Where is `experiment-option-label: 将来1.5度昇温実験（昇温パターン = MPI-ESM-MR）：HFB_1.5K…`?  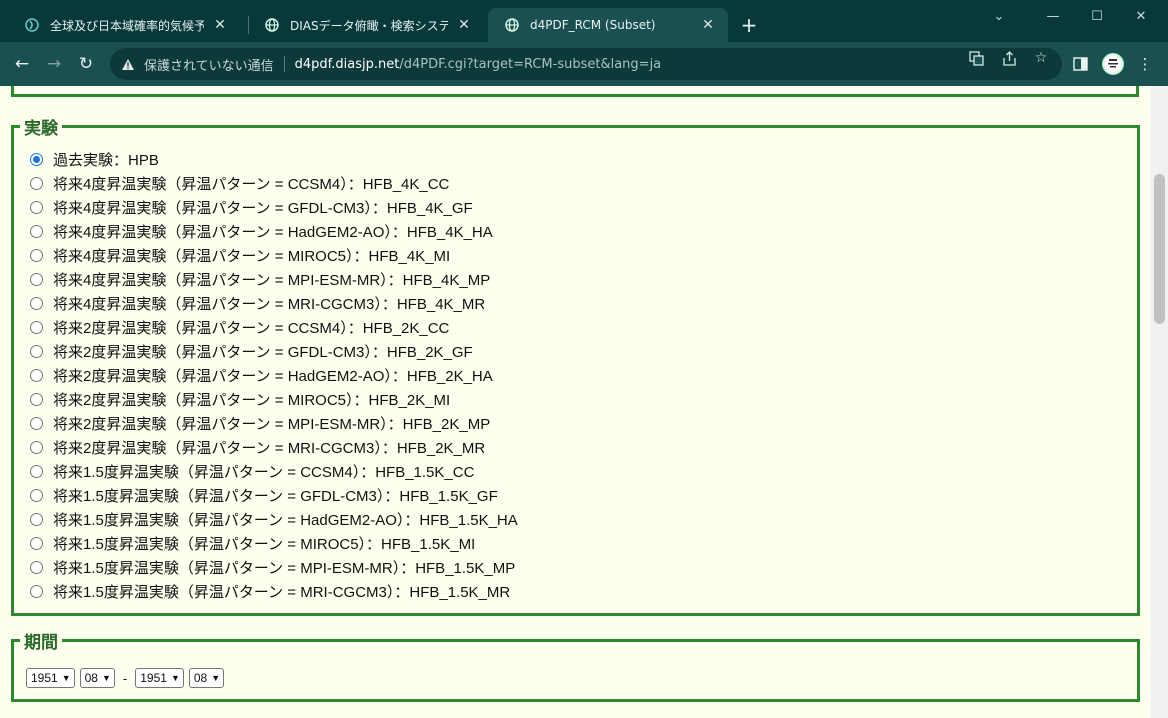 experiment-option-label: 将来1.5度昇温実験（昇温パターン = MPI-ESM-MR）：HFB_1.5K… is located at coordinates (284, 568).